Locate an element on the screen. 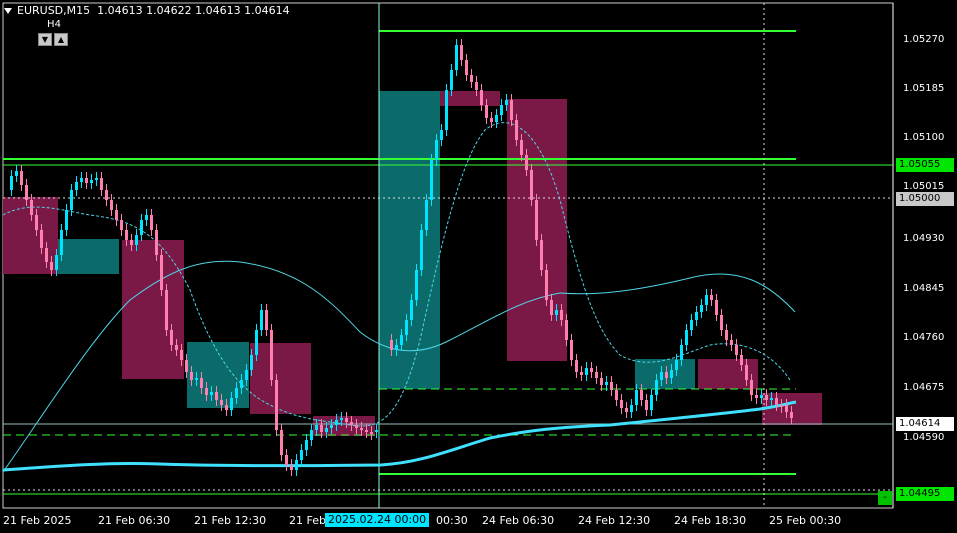  symbol-label: EURUSD,M15 is located at coordinates (54, 10).